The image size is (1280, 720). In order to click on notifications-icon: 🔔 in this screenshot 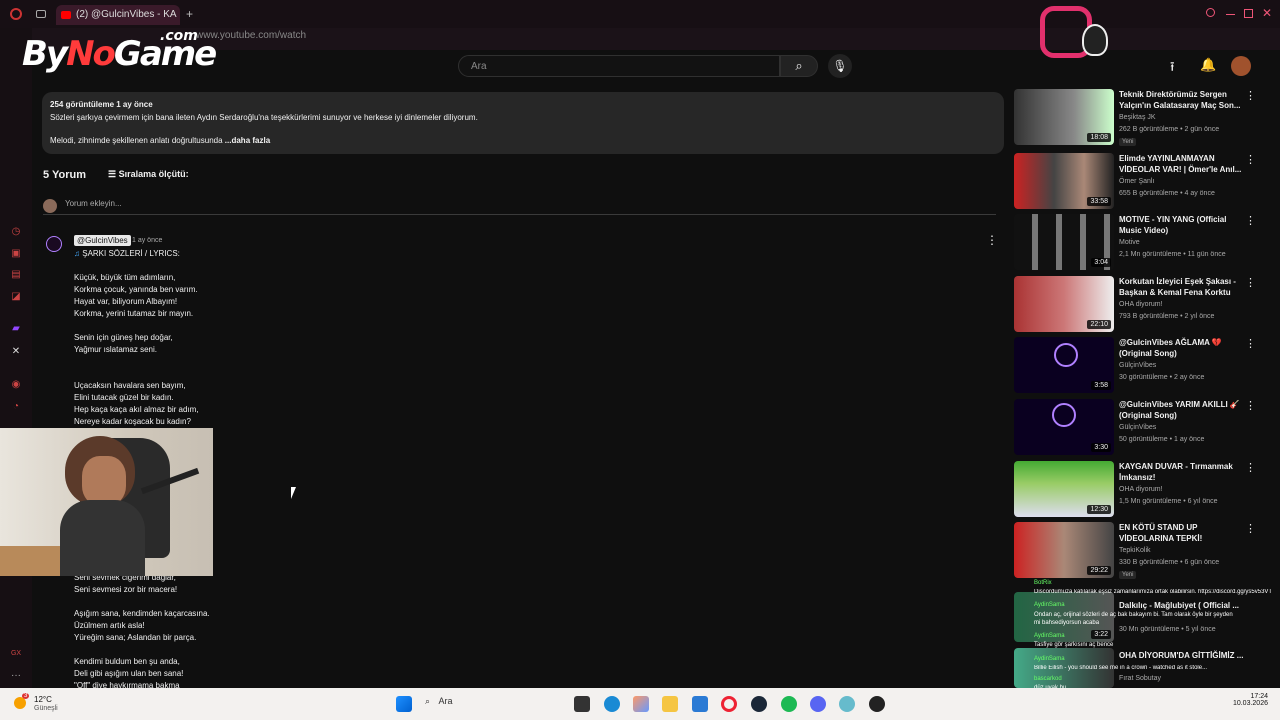, I will do `click(1208, 65)`.